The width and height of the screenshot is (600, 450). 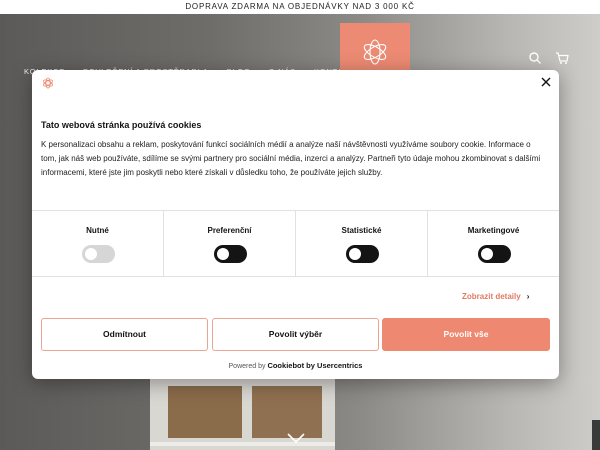 I want to click on allow-selection-button: Povolit výběr, so click(x=295, y=334).